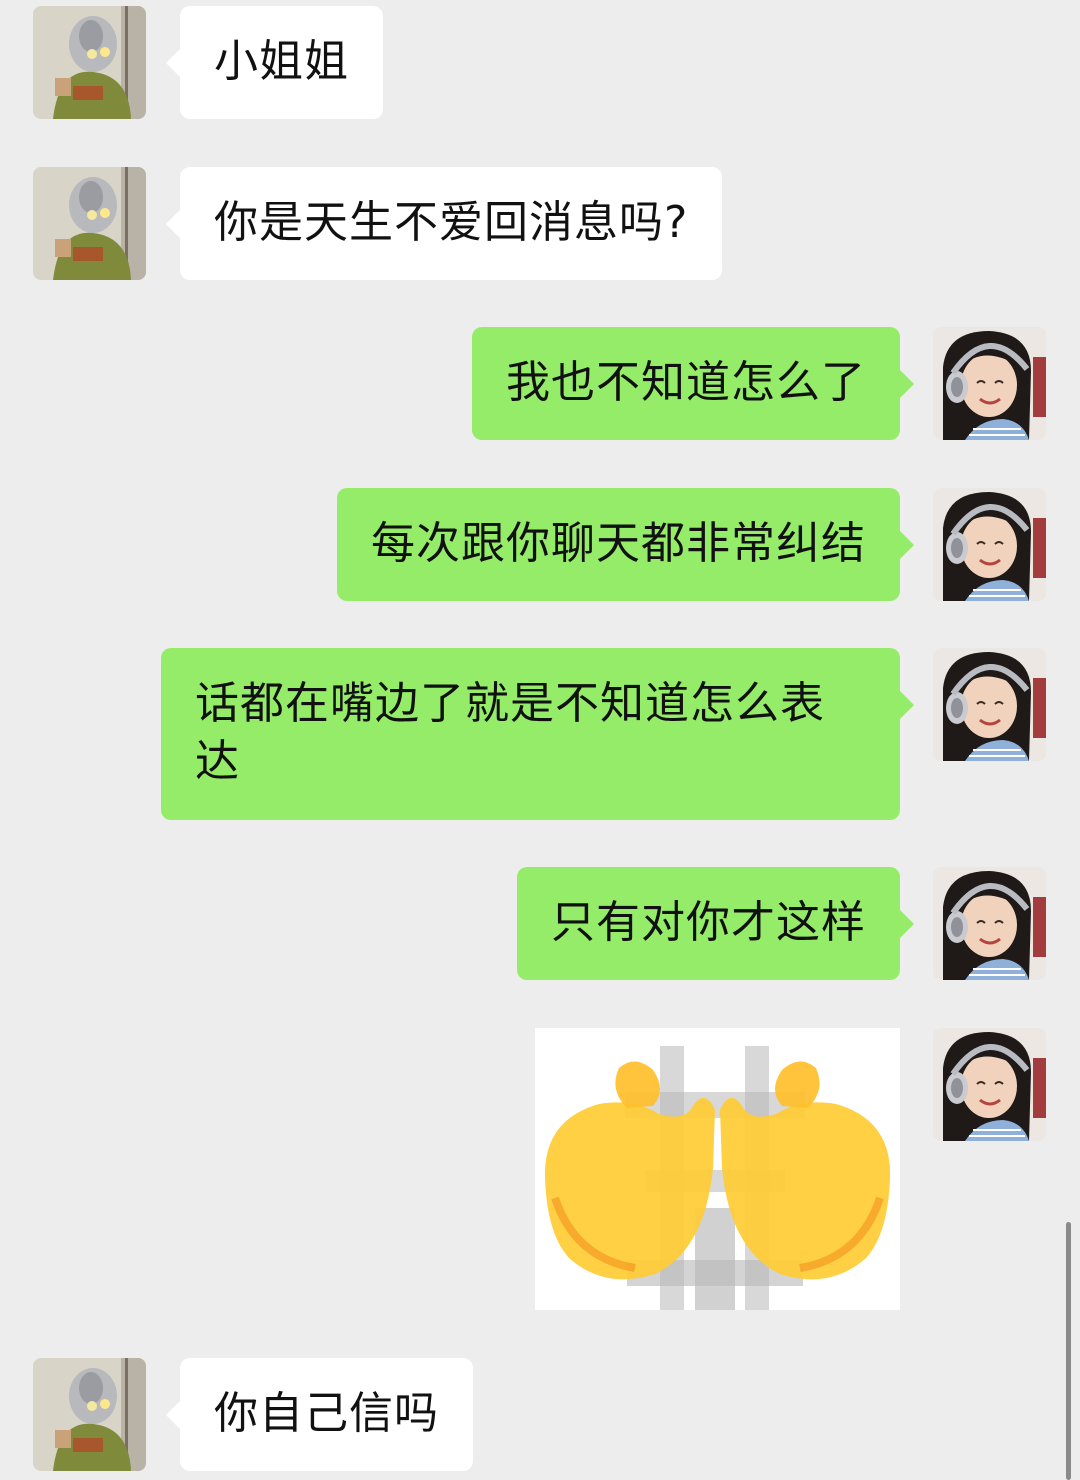 The height and width of the screenshot is (1480, 1080). I want to click on message-bubble-incoming: 你自己信吗, so click(319, 1414).